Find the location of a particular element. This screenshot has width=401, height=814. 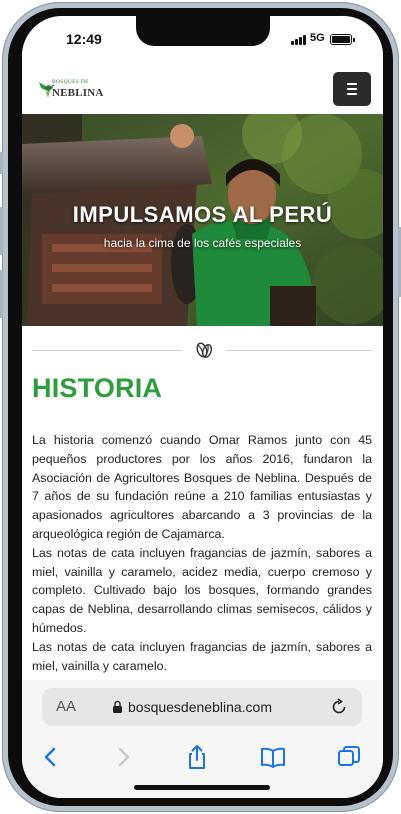

aa-label: AA is located at coordinates (66, 706).